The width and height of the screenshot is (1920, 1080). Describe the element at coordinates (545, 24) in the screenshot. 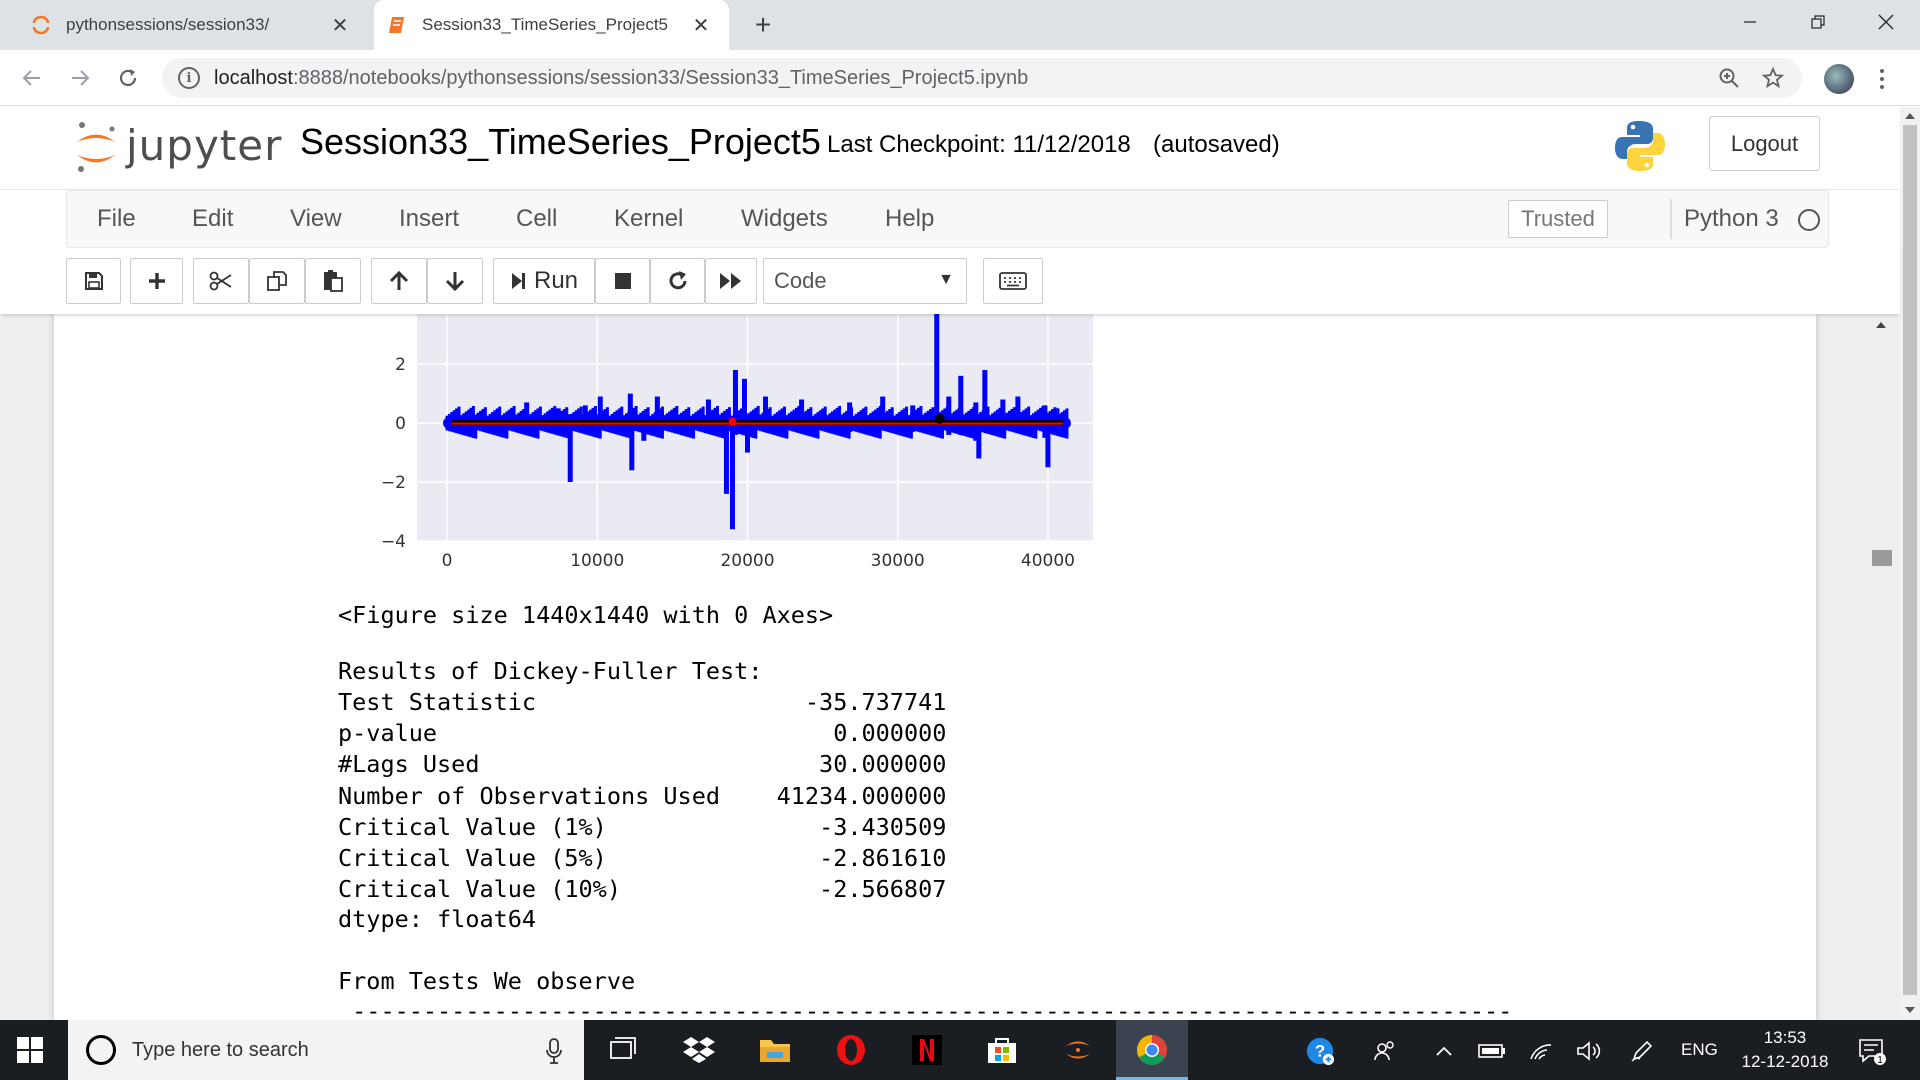

I see `tab-title: Session33_TimeSeries_Project5` at that location.